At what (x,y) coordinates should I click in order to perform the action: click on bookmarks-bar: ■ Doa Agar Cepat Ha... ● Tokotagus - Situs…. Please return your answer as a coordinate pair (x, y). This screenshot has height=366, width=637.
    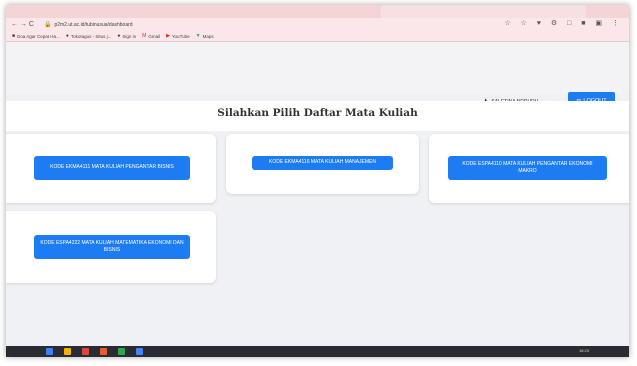
    Looking at the image, I should click on (317, 36).